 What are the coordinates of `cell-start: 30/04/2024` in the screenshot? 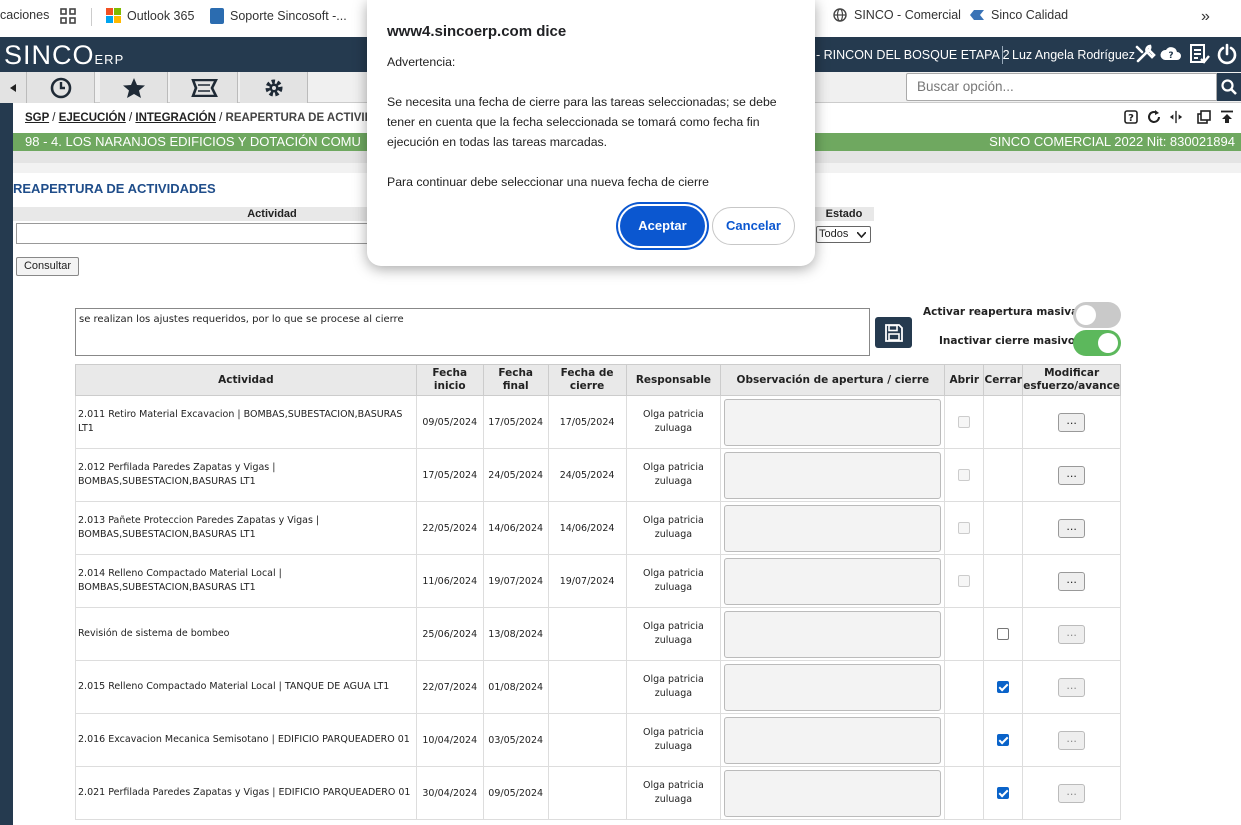 It's located at (449, 793).